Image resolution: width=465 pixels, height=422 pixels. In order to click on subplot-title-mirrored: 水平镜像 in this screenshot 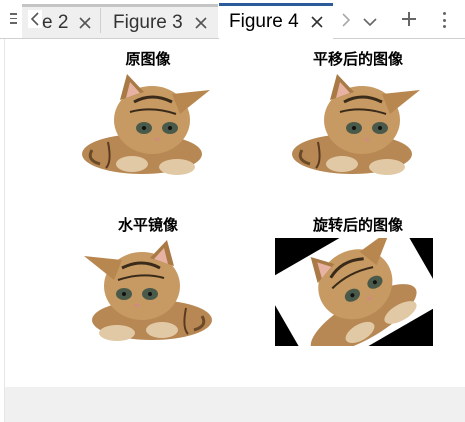, I will do `click(147, 225)`.